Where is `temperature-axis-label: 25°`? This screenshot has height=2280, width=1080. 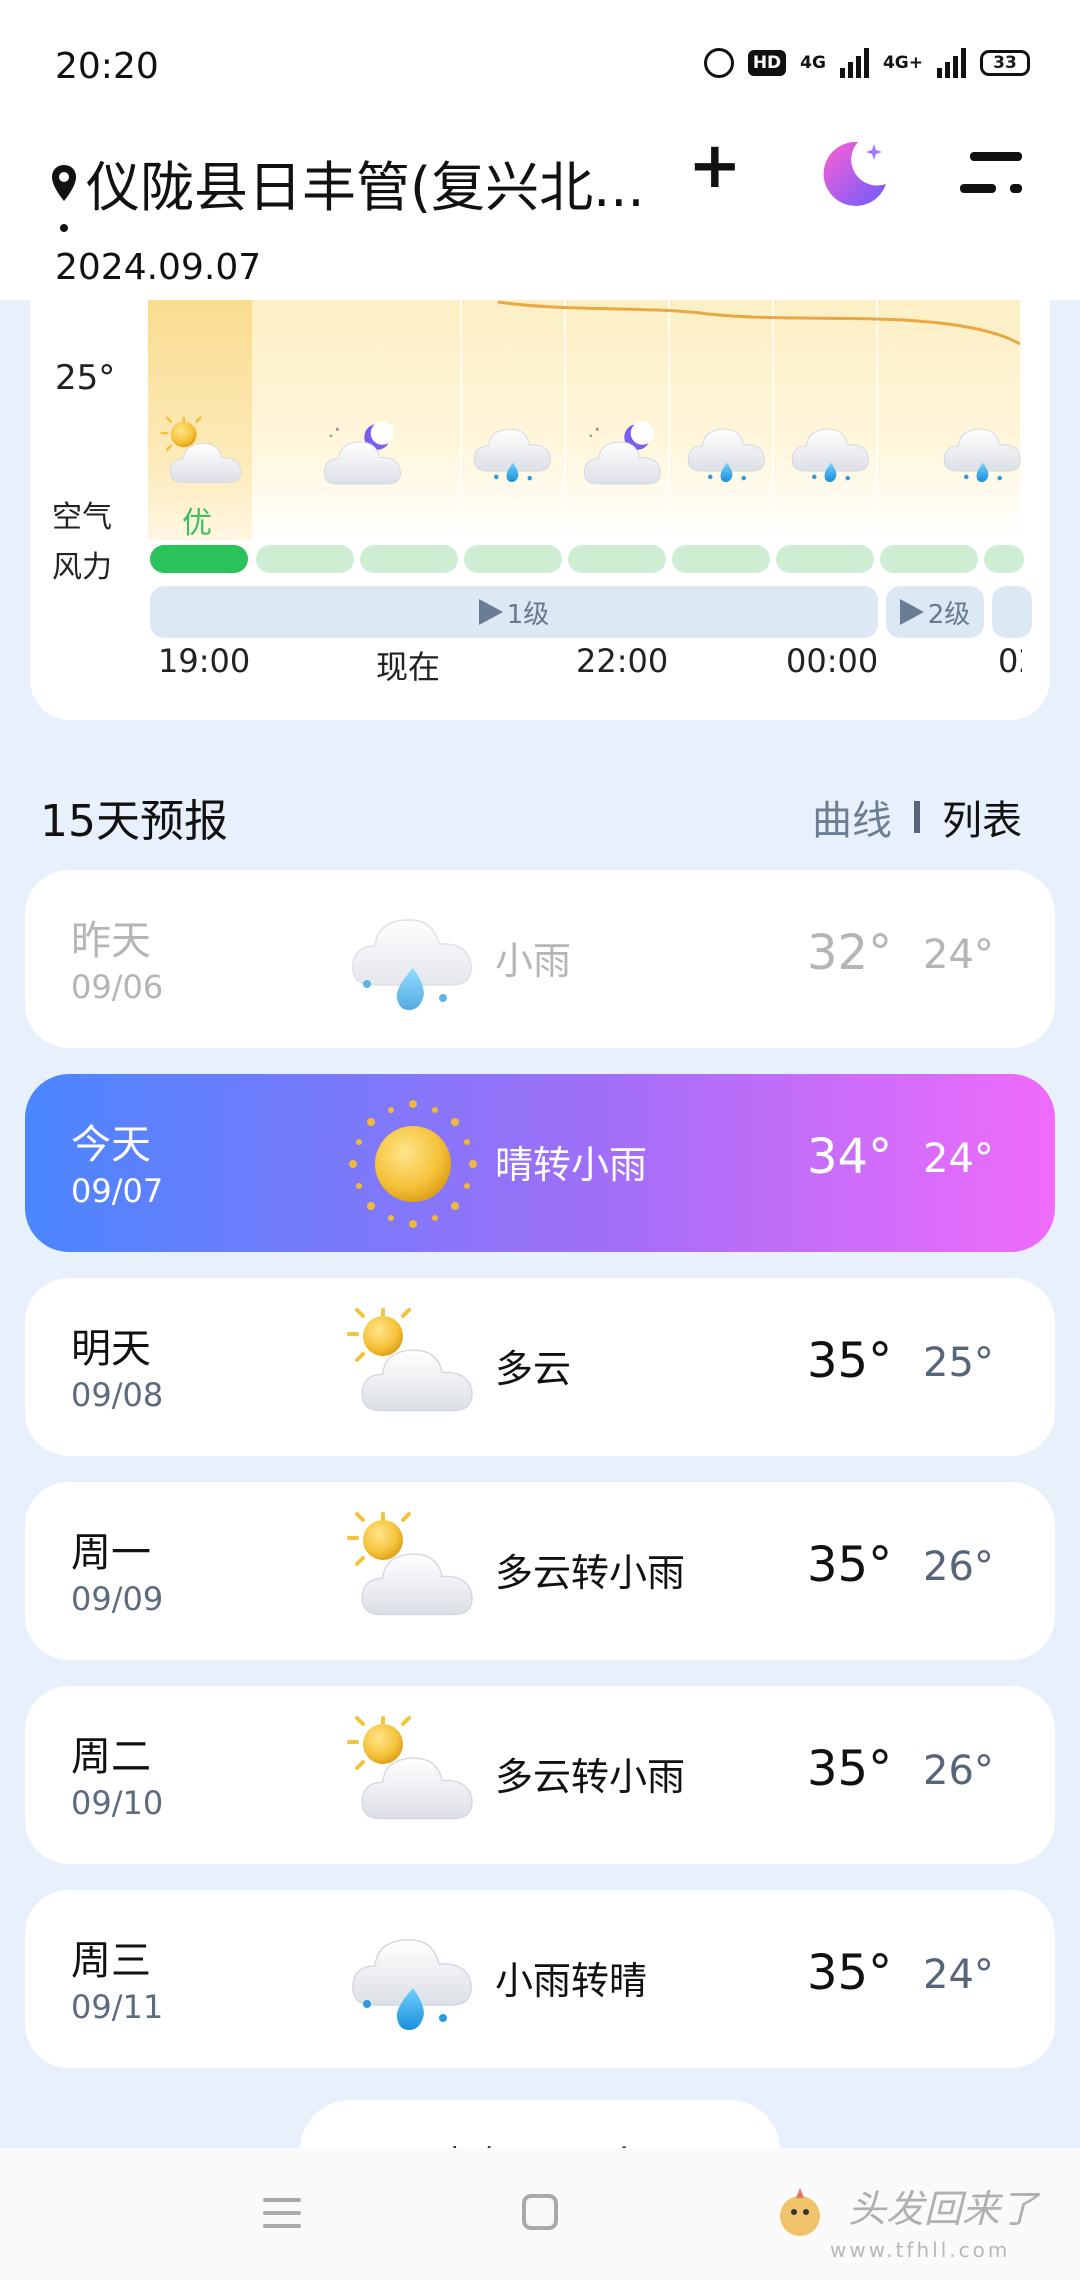 temperature-axis-label: 25° is located at coordinates (85, 378).